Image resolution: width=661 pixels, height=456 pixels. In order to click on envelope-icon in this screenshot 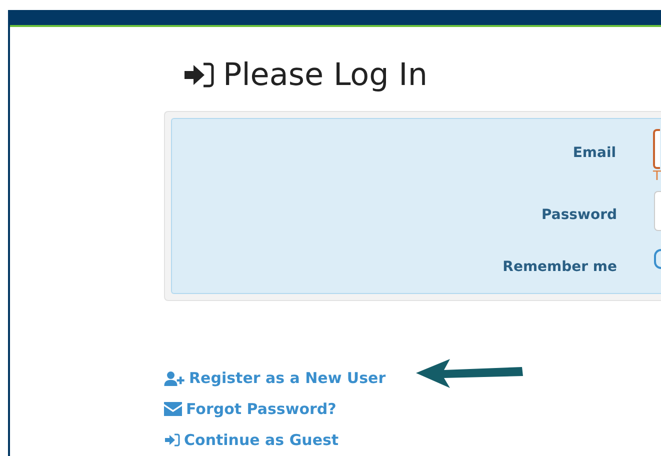, I will do `click(173, 409)`.